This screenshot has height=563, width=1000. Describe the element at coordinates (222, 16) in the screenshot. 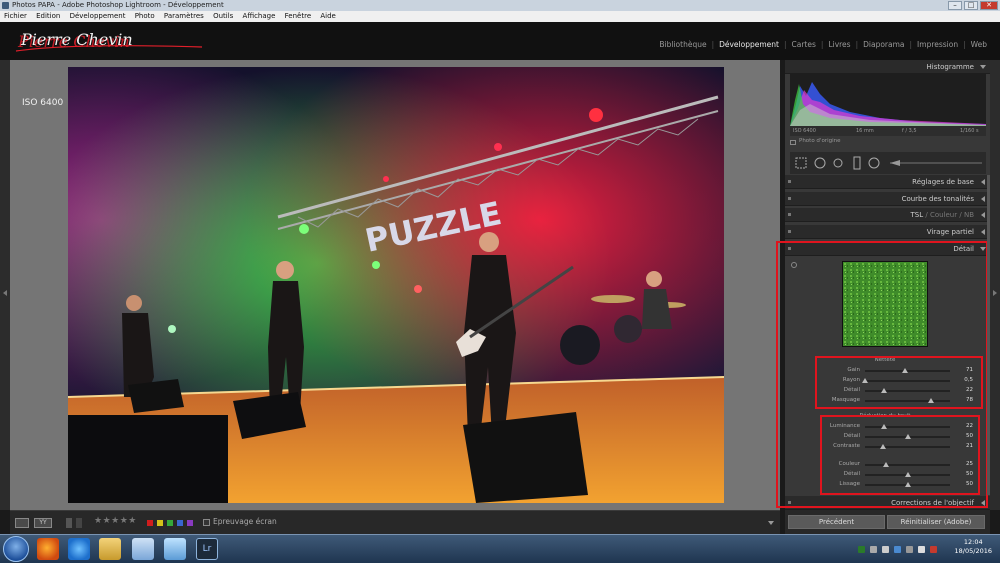

I see `menu-outils: Outils` at that location.